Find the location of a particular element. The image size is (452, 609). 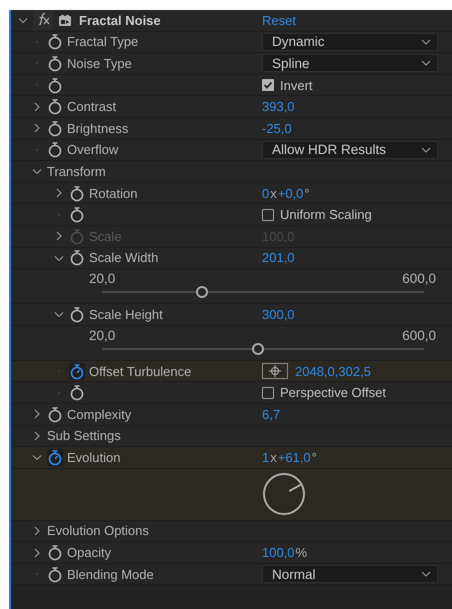

checkbox-label: Perspective Offset is located at coordinates (333, 392).